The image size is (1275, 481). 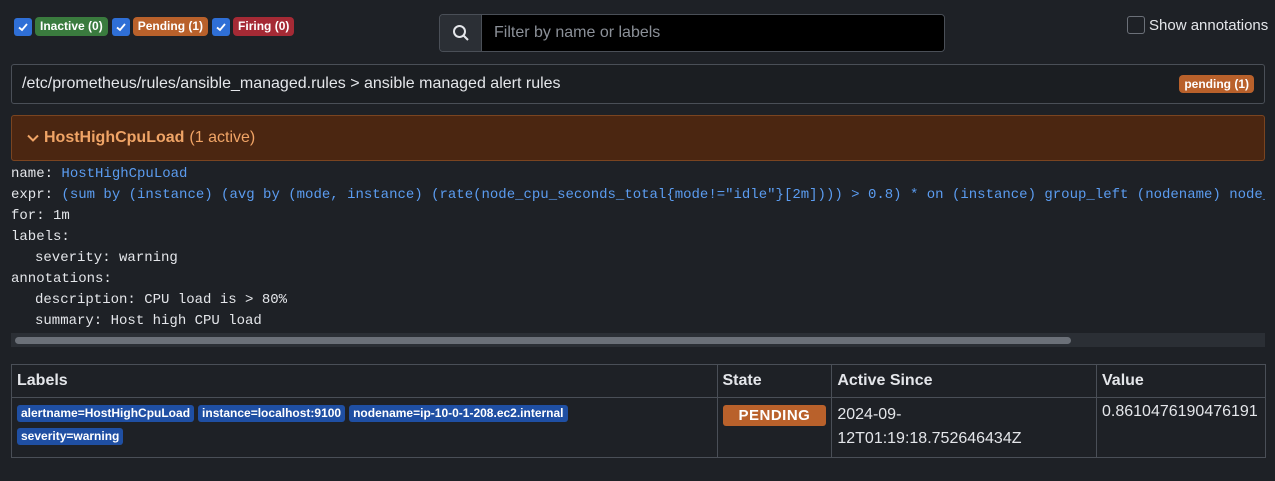 I want to click on label-chip: instance=localhost:9100, so click(x=272, y=413).